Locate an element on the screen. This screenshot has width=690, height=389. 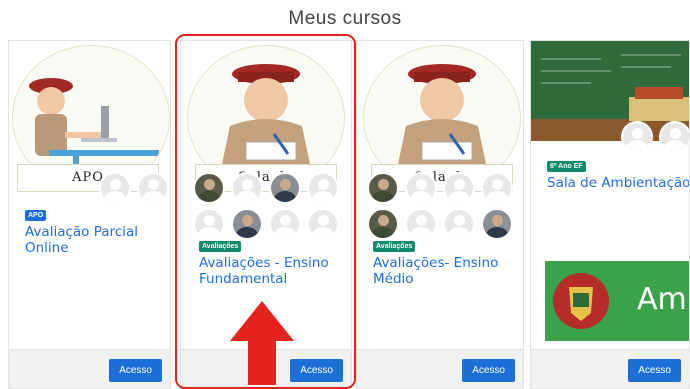
course-info: Avaliações Avaliações- Ensino Médio is located at coordinates (448, 261).